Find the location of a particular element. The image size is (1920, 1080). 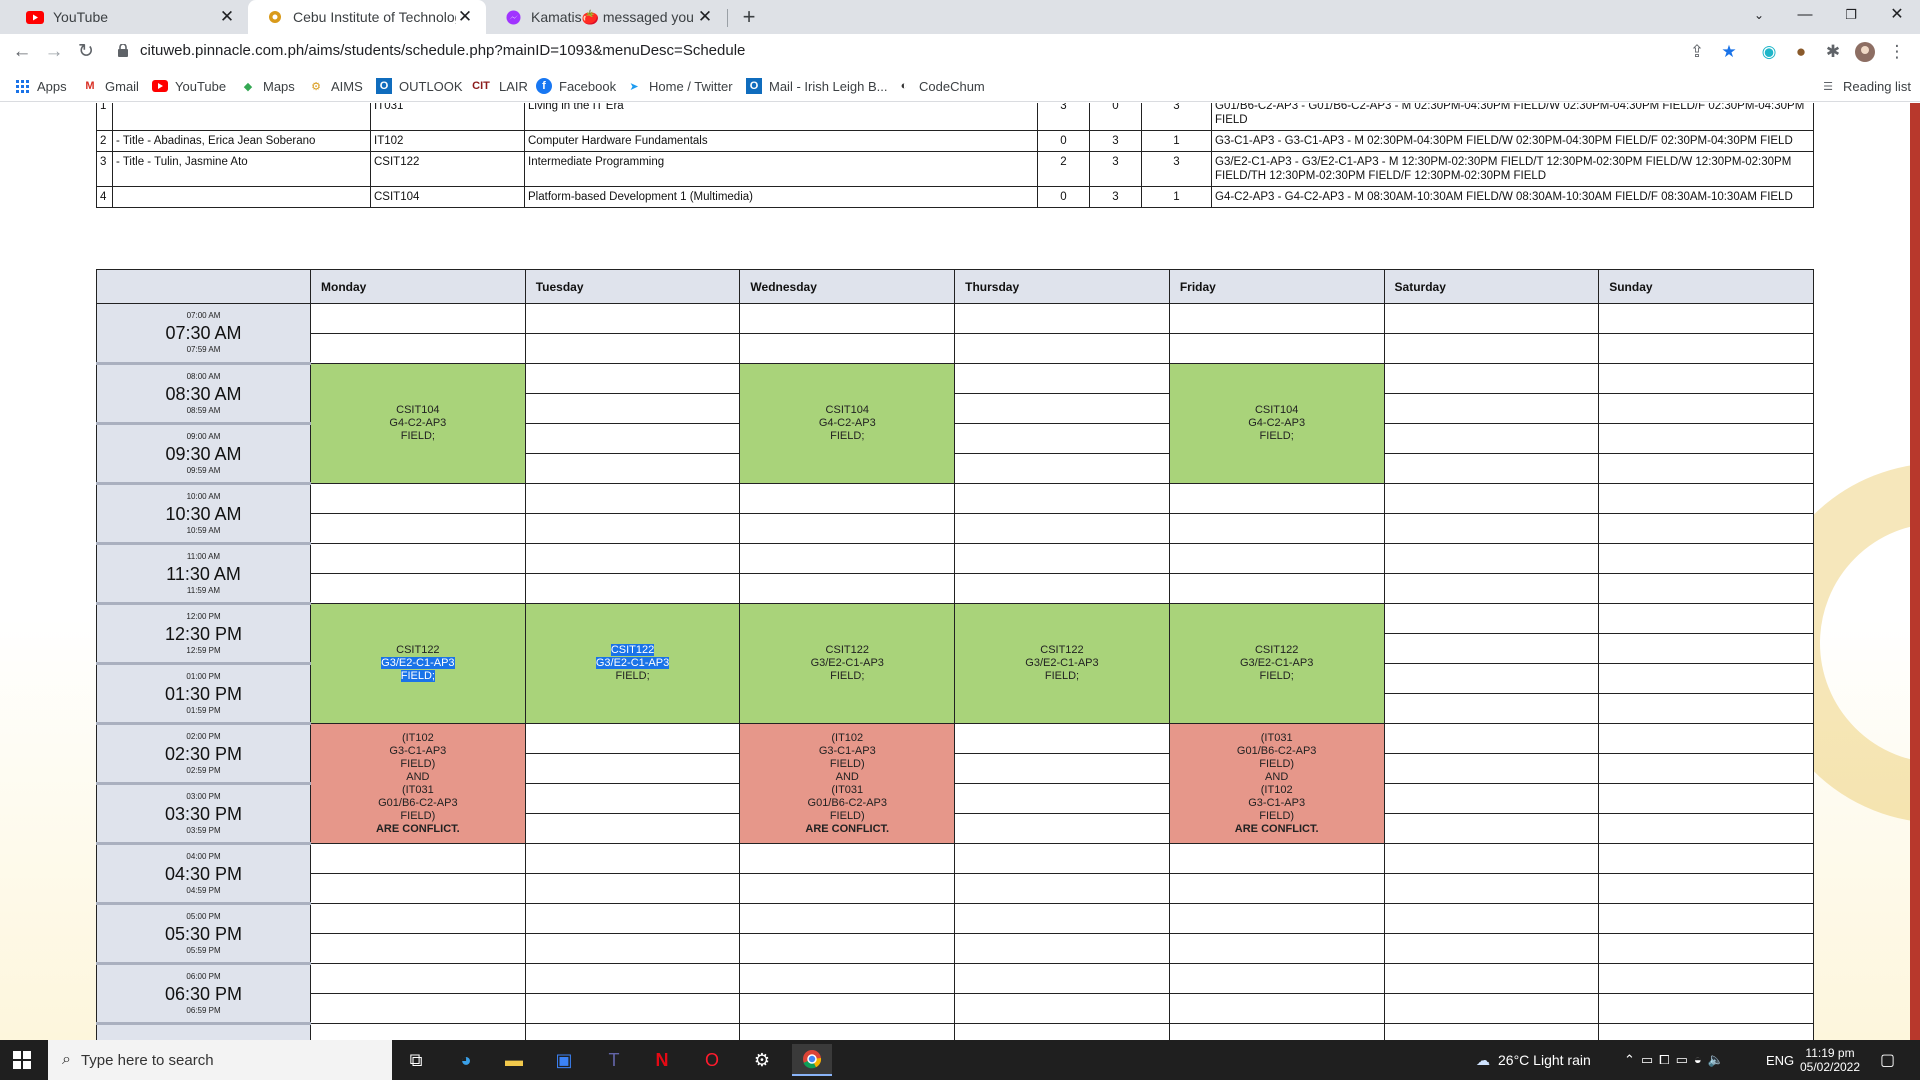

teams-icon: T is located at coordinates (614, 1060).